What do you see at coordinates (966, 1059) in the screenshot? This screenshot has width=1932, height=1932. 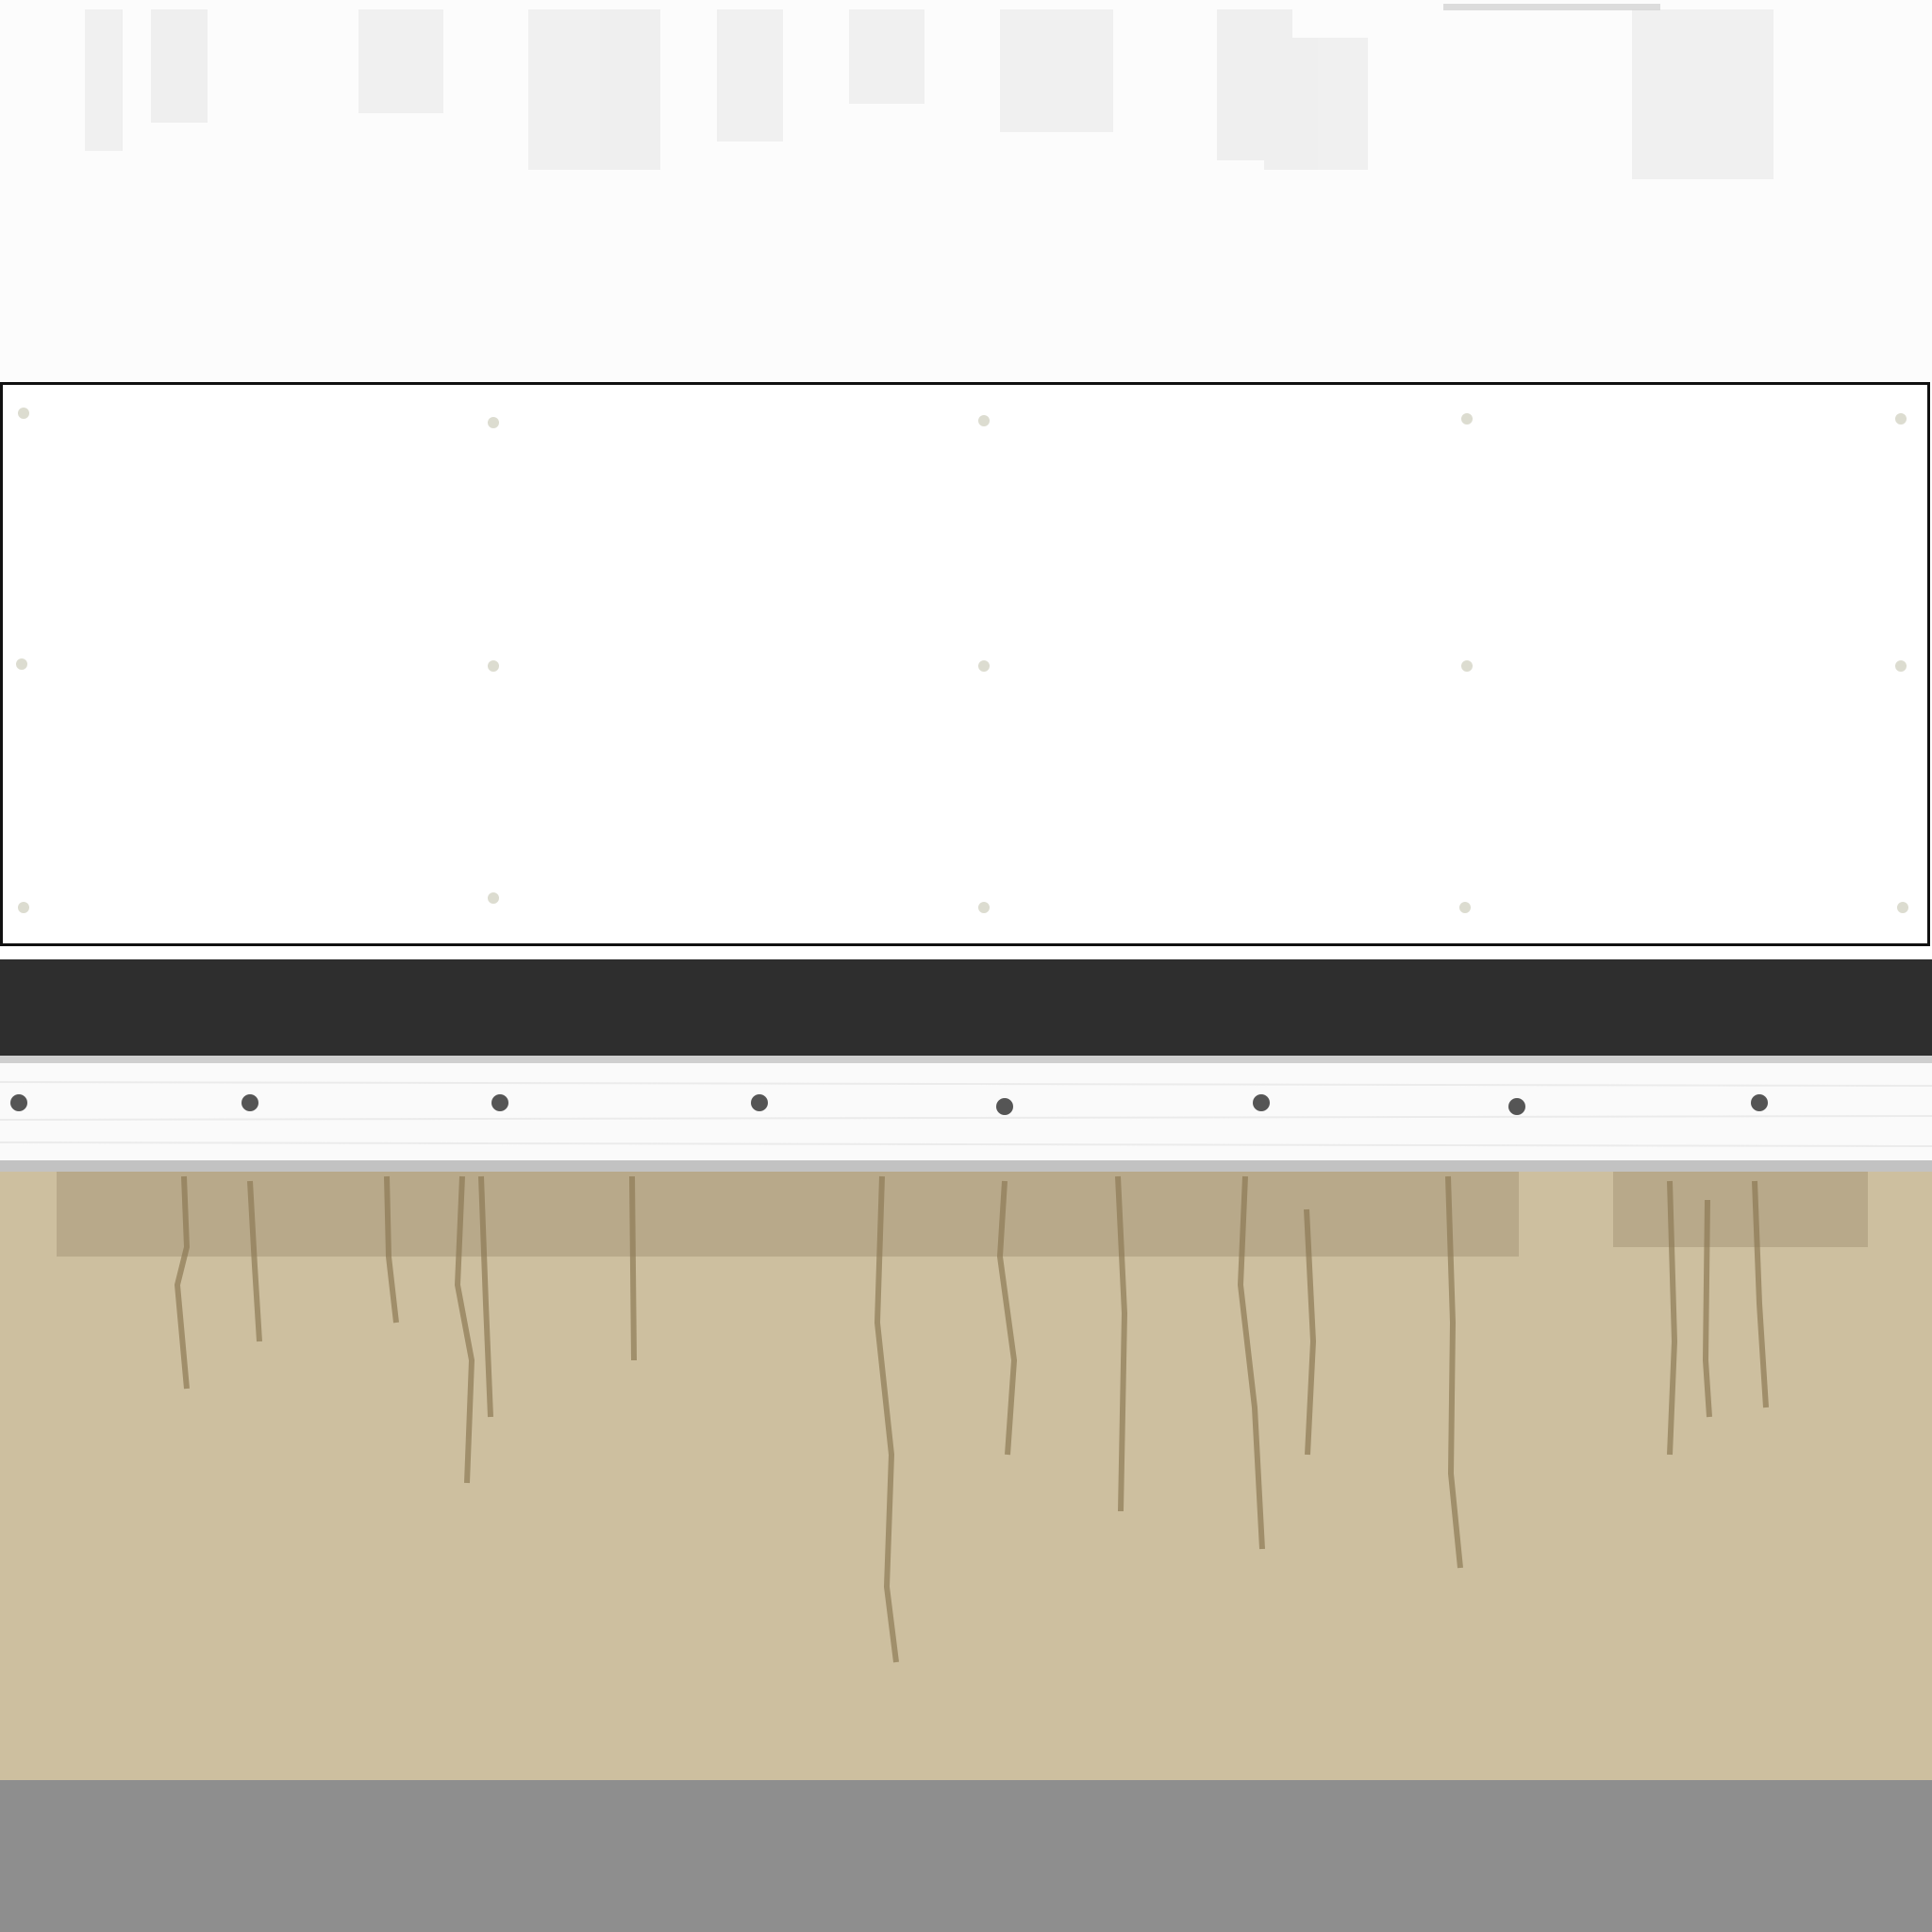 I see `trim-top-edge` at bounding box center [966, 1059].